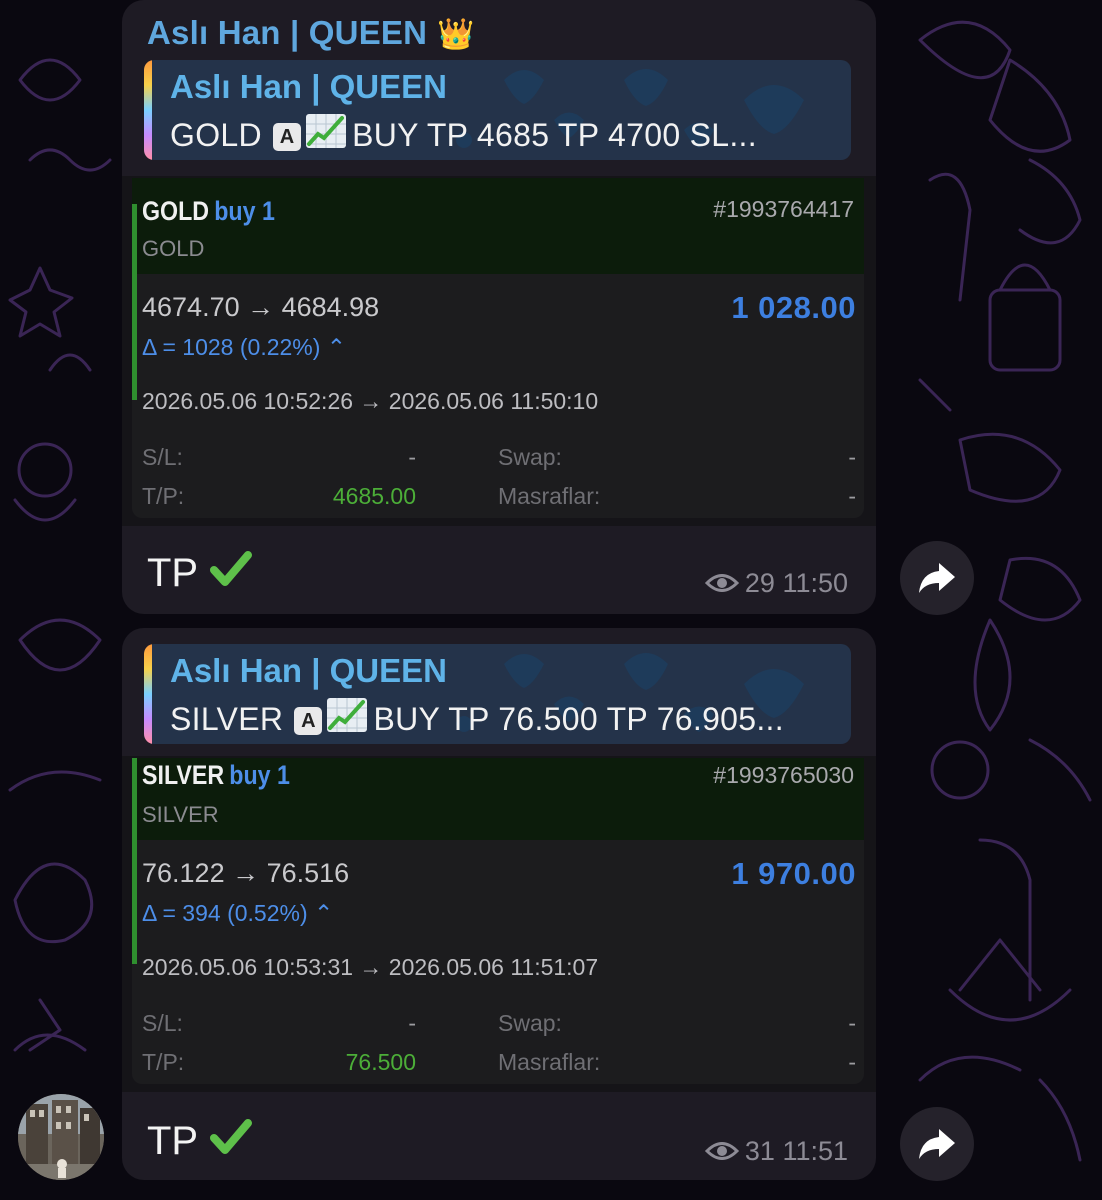 The image size is (1102, 1200). Describe the element at coordinates (246, 873) in the screenshot. I see `open-close-prices: 76.122 → 76.516` at that location.